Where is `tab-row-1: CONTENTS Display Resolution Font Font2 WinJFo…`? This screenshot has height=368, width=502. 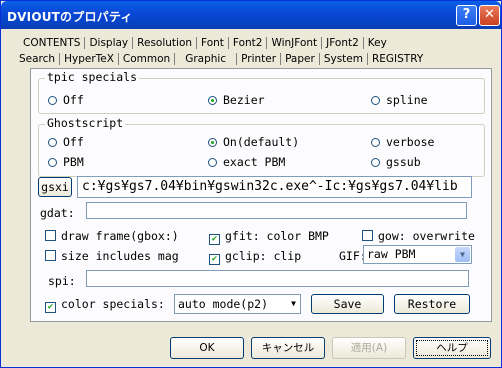
tab-row-1: CONTENTS Display Resolution Font Font2 WinJFo… is located at coordinates (205, 45).